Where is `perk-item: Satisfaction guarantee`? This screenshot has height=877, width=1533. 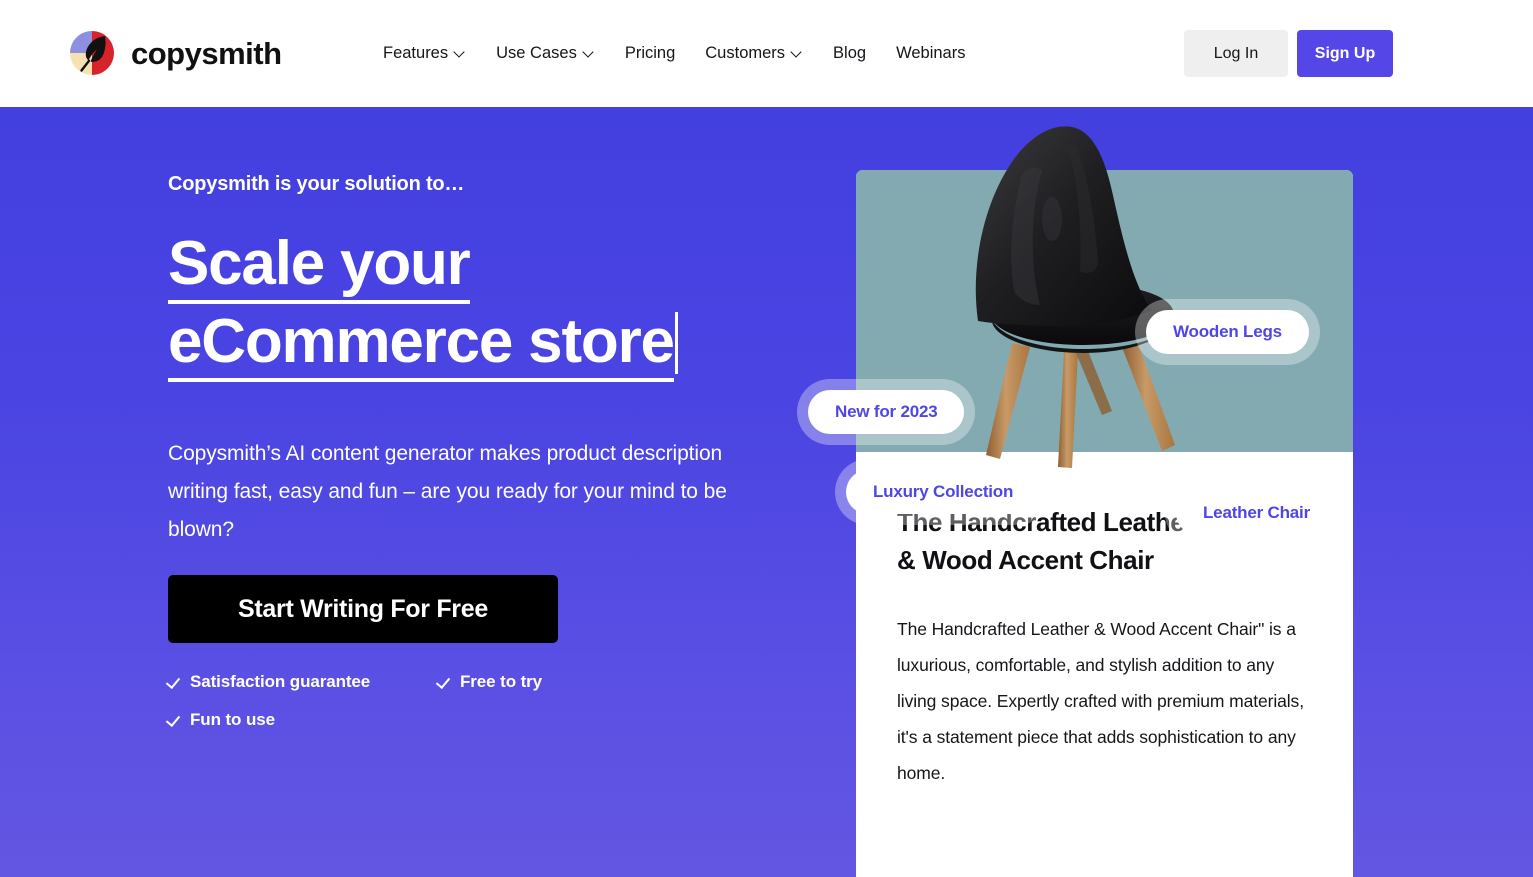 perk-item: Satisfaction guarantee is located at coordinates (303, 682).